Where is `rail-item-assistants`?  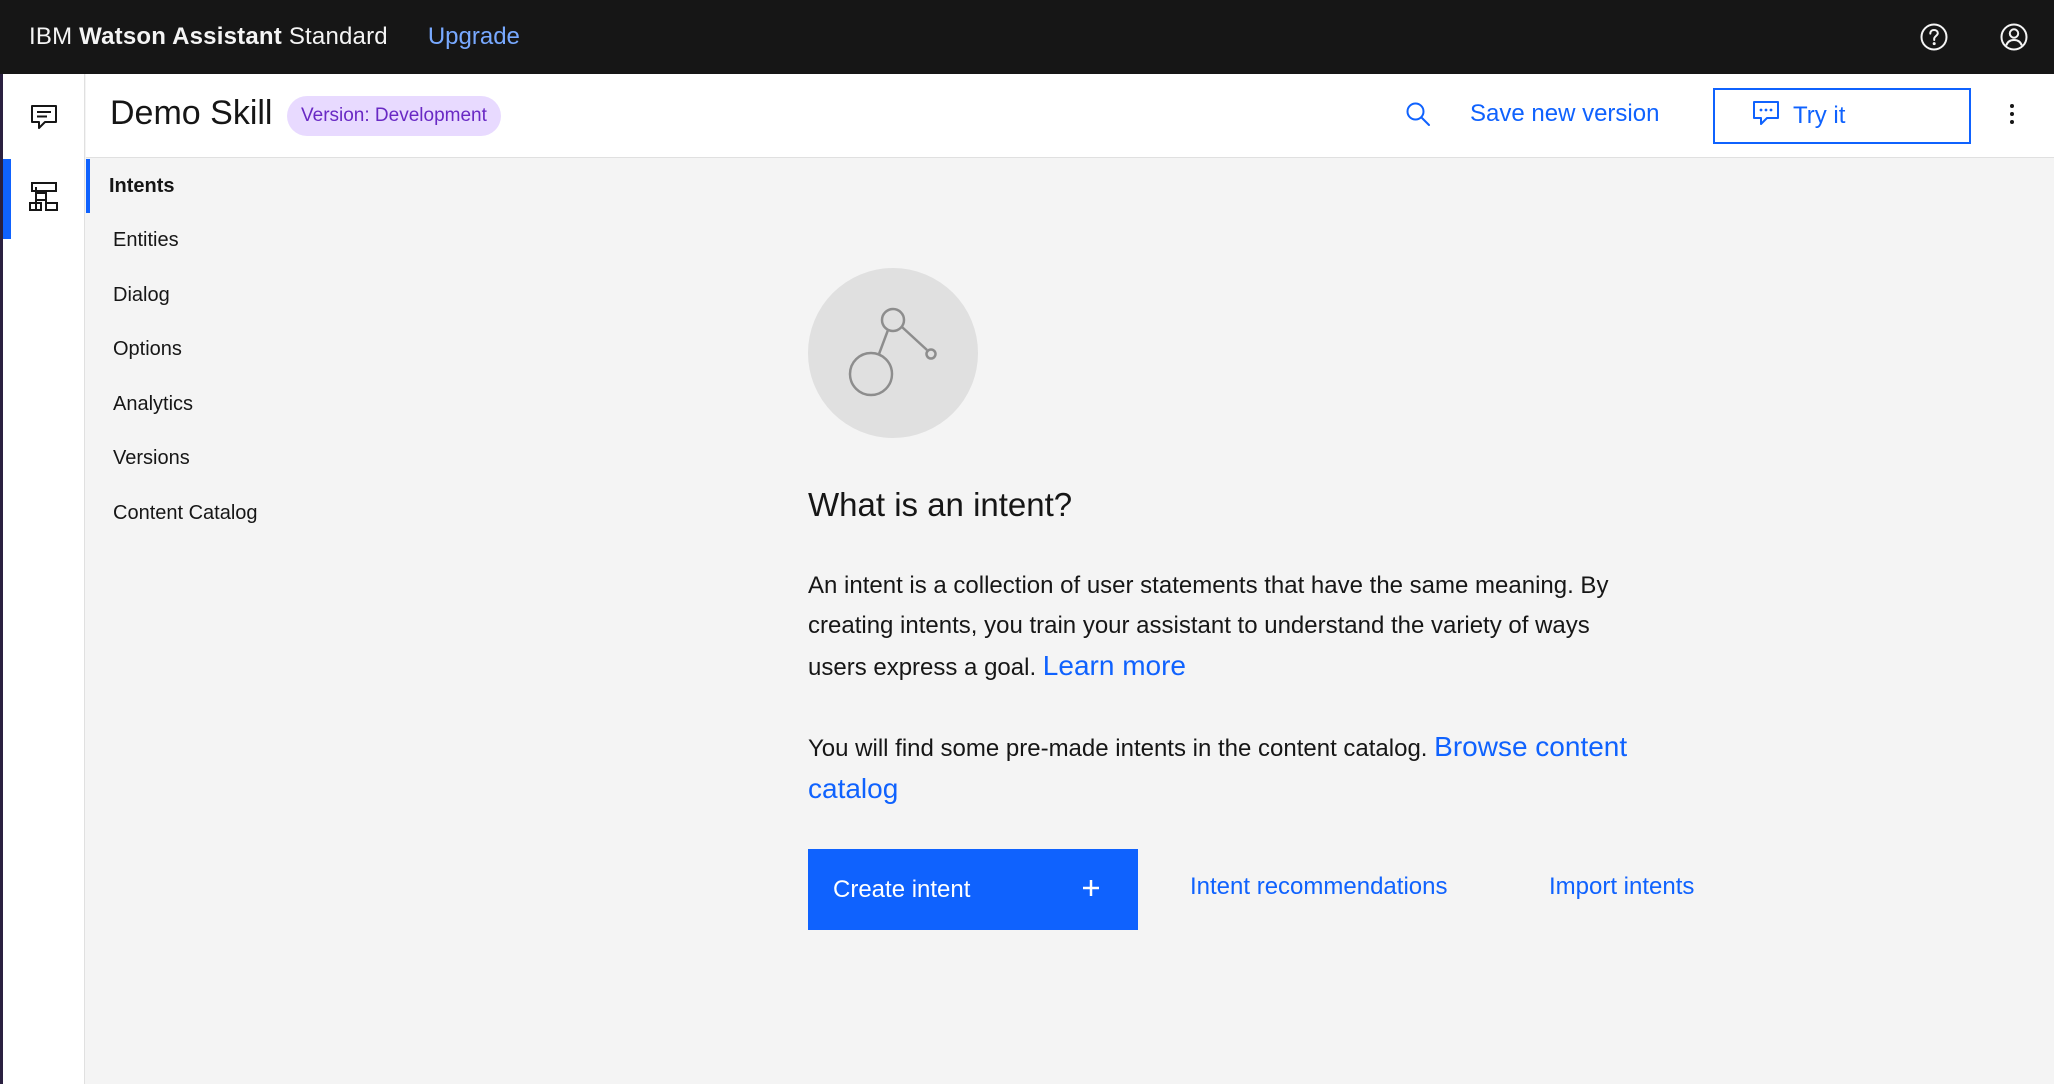
rail-item-assistants is located at coordinates (44, 119).